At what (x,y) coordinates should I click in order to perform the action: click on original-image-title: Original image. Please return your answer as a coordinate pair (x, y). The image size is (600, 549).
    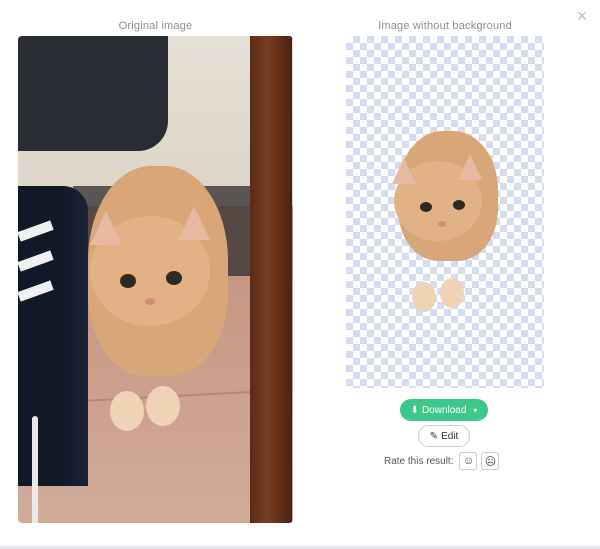
    Looking at the image, I should click on (155, 26).